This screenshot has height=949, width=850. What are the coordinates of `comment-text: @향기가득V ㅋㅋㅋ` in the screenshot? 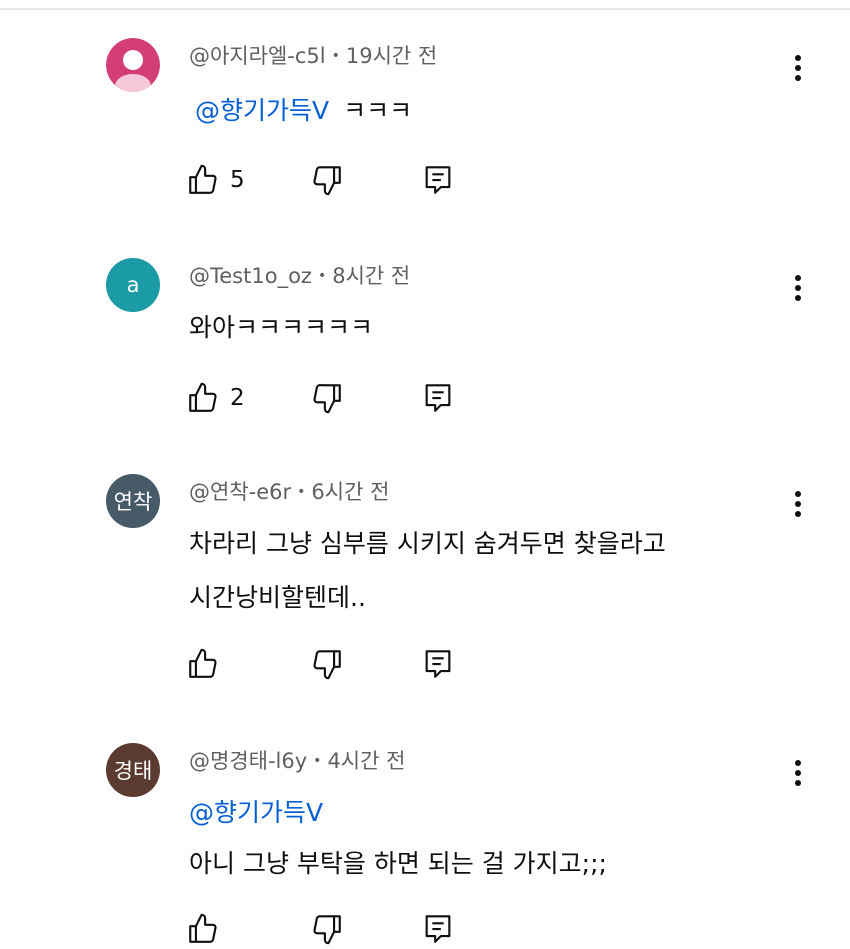 It's located at (300, 109).